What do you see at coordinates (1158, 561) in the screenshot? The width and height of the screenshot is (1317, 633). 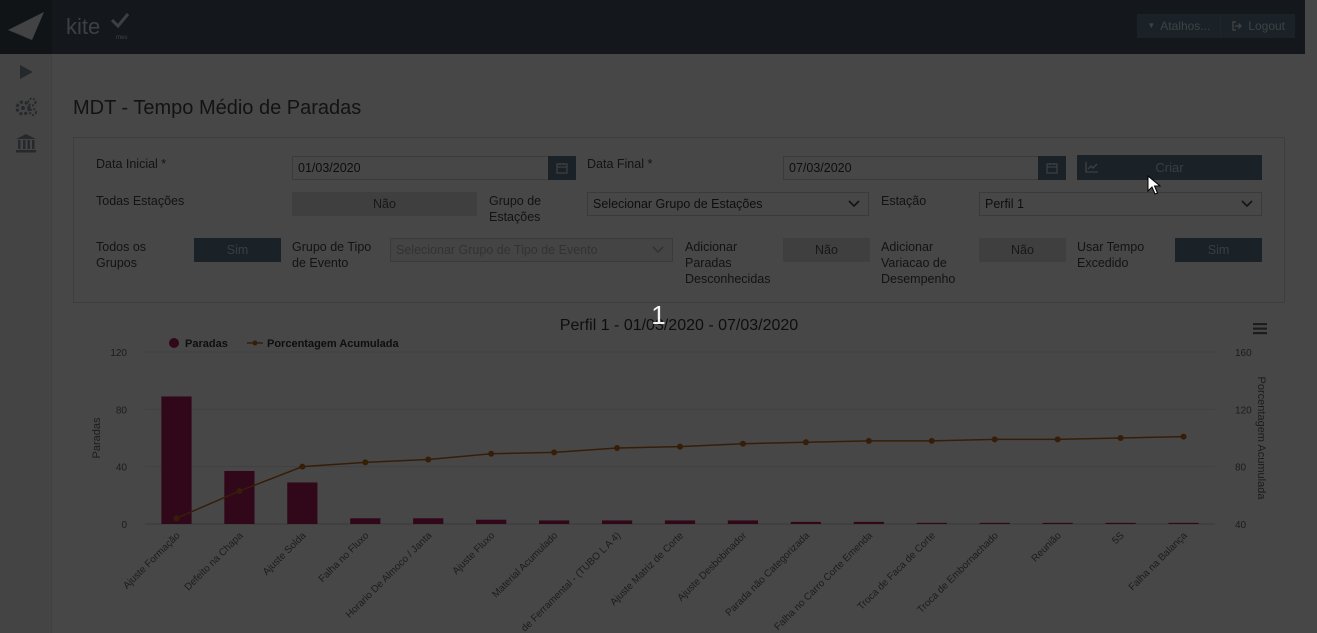 I see `x-tick-label: Falha na Balança` at bounding box center [1158, 561].